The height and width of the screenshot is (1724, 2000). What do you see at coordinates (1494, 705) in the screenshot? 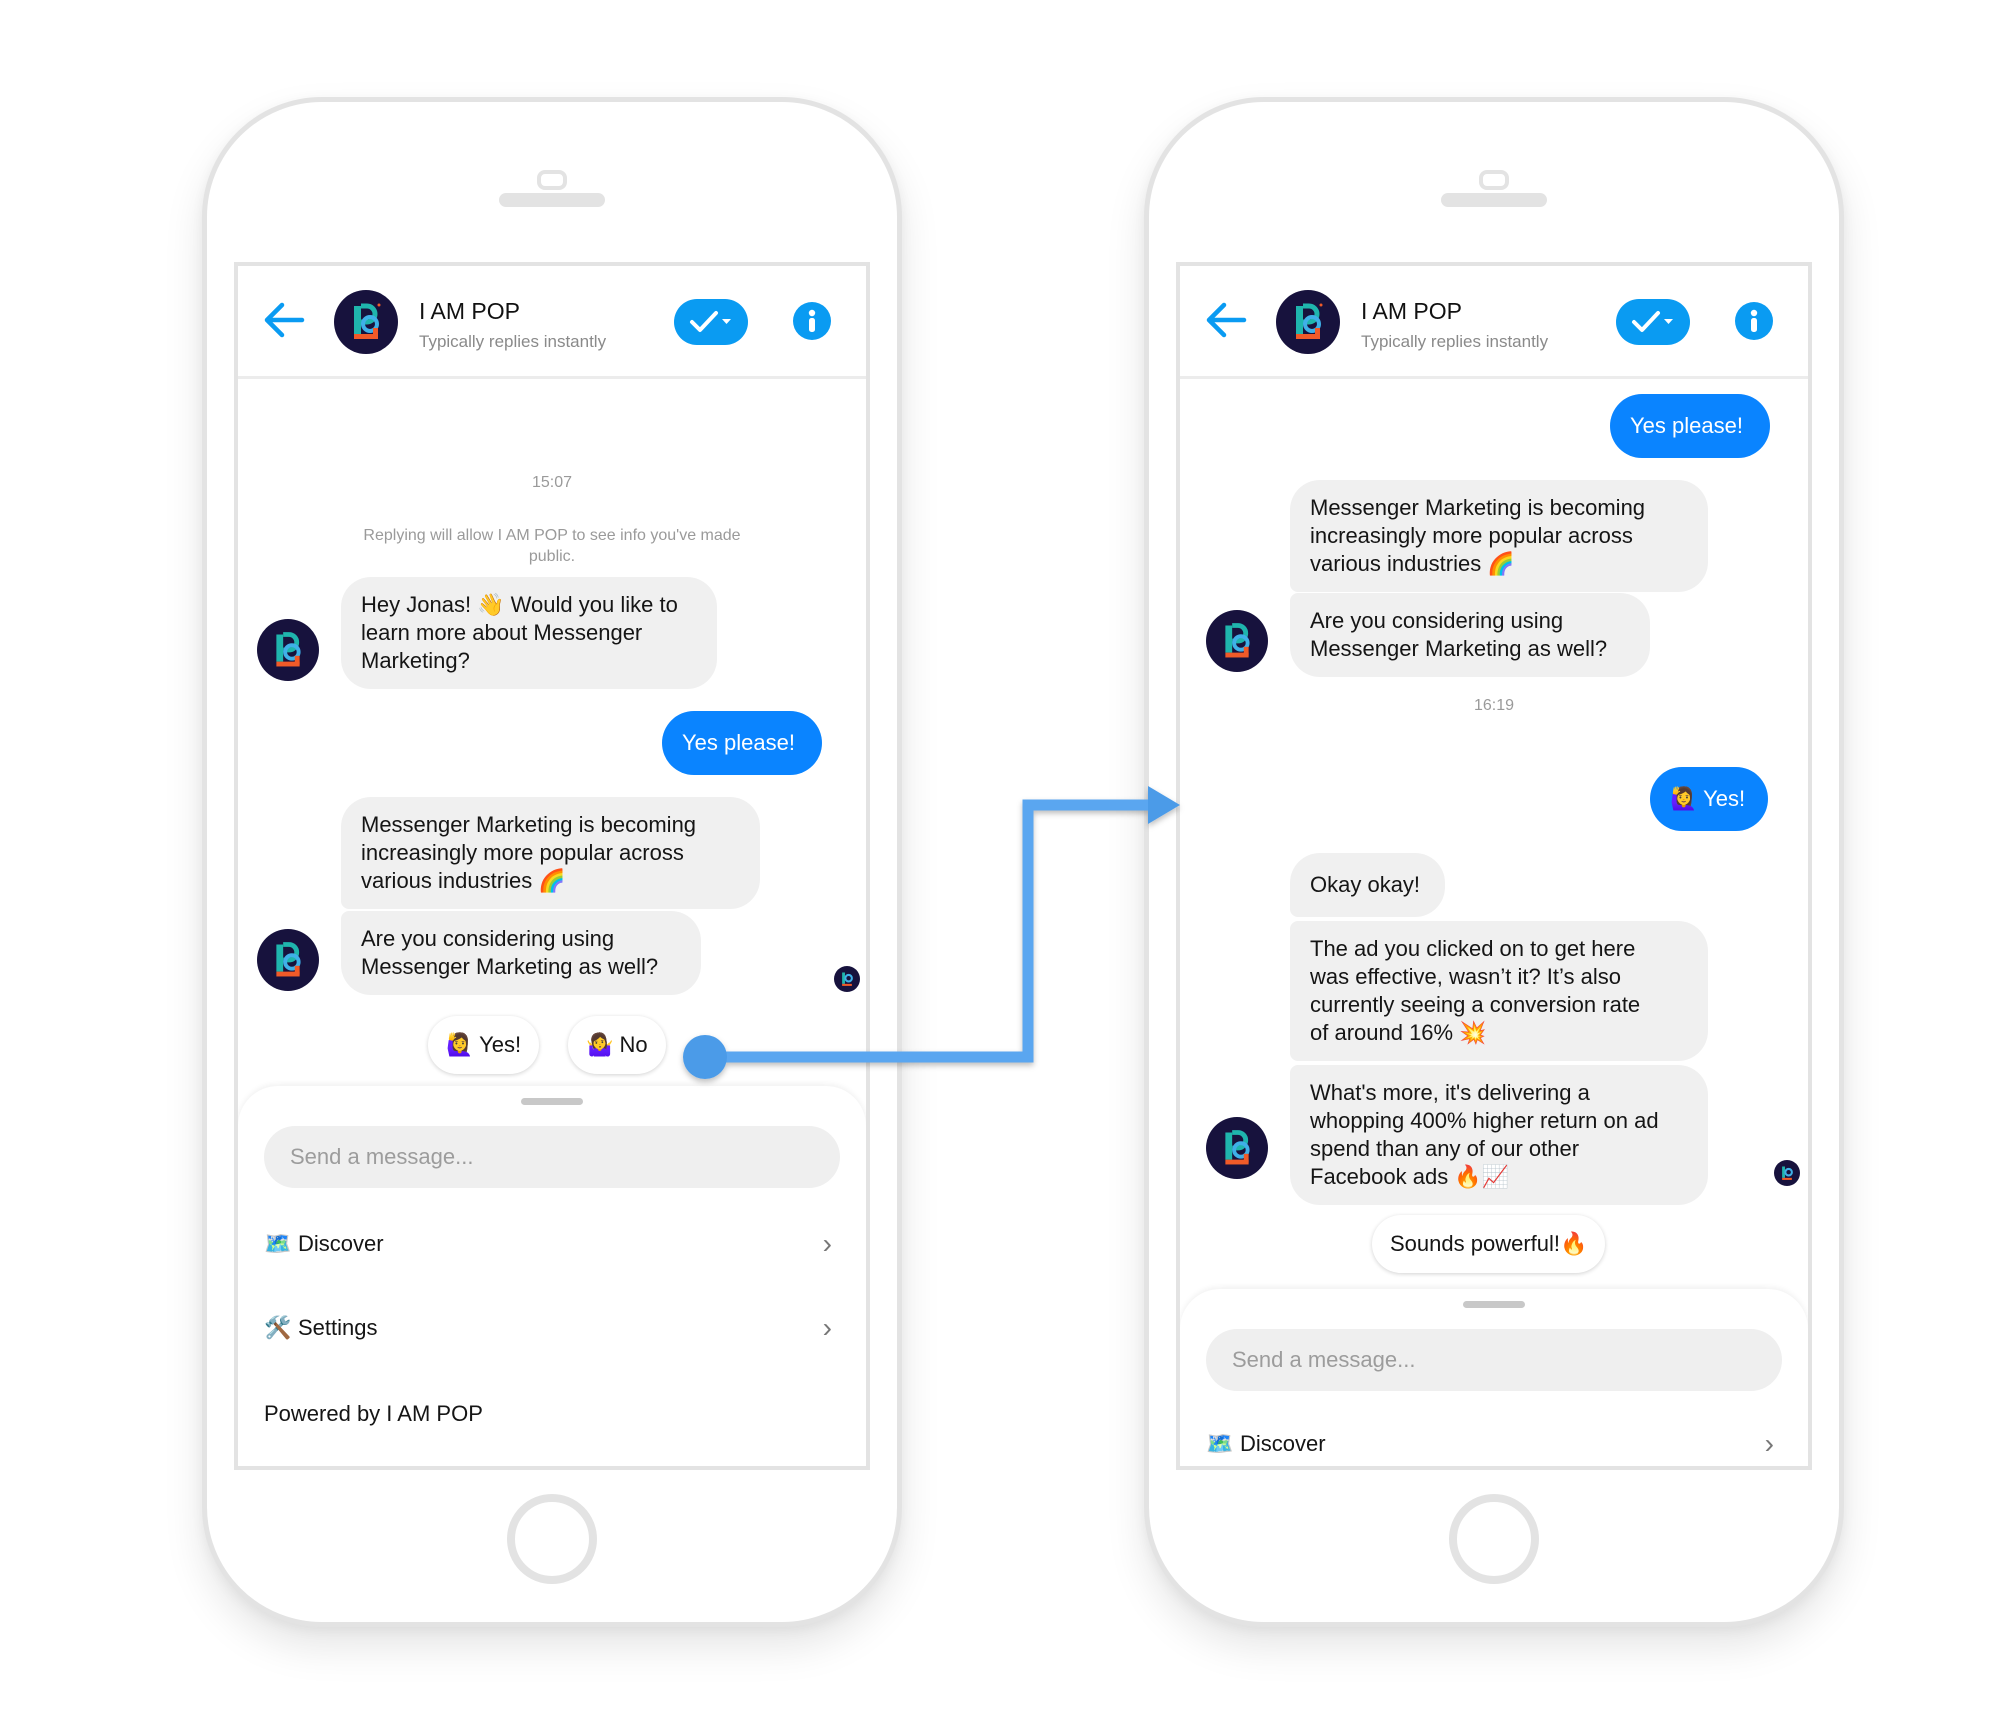
I see `timestamp: 16:19` at bounding box center [1494, 705].